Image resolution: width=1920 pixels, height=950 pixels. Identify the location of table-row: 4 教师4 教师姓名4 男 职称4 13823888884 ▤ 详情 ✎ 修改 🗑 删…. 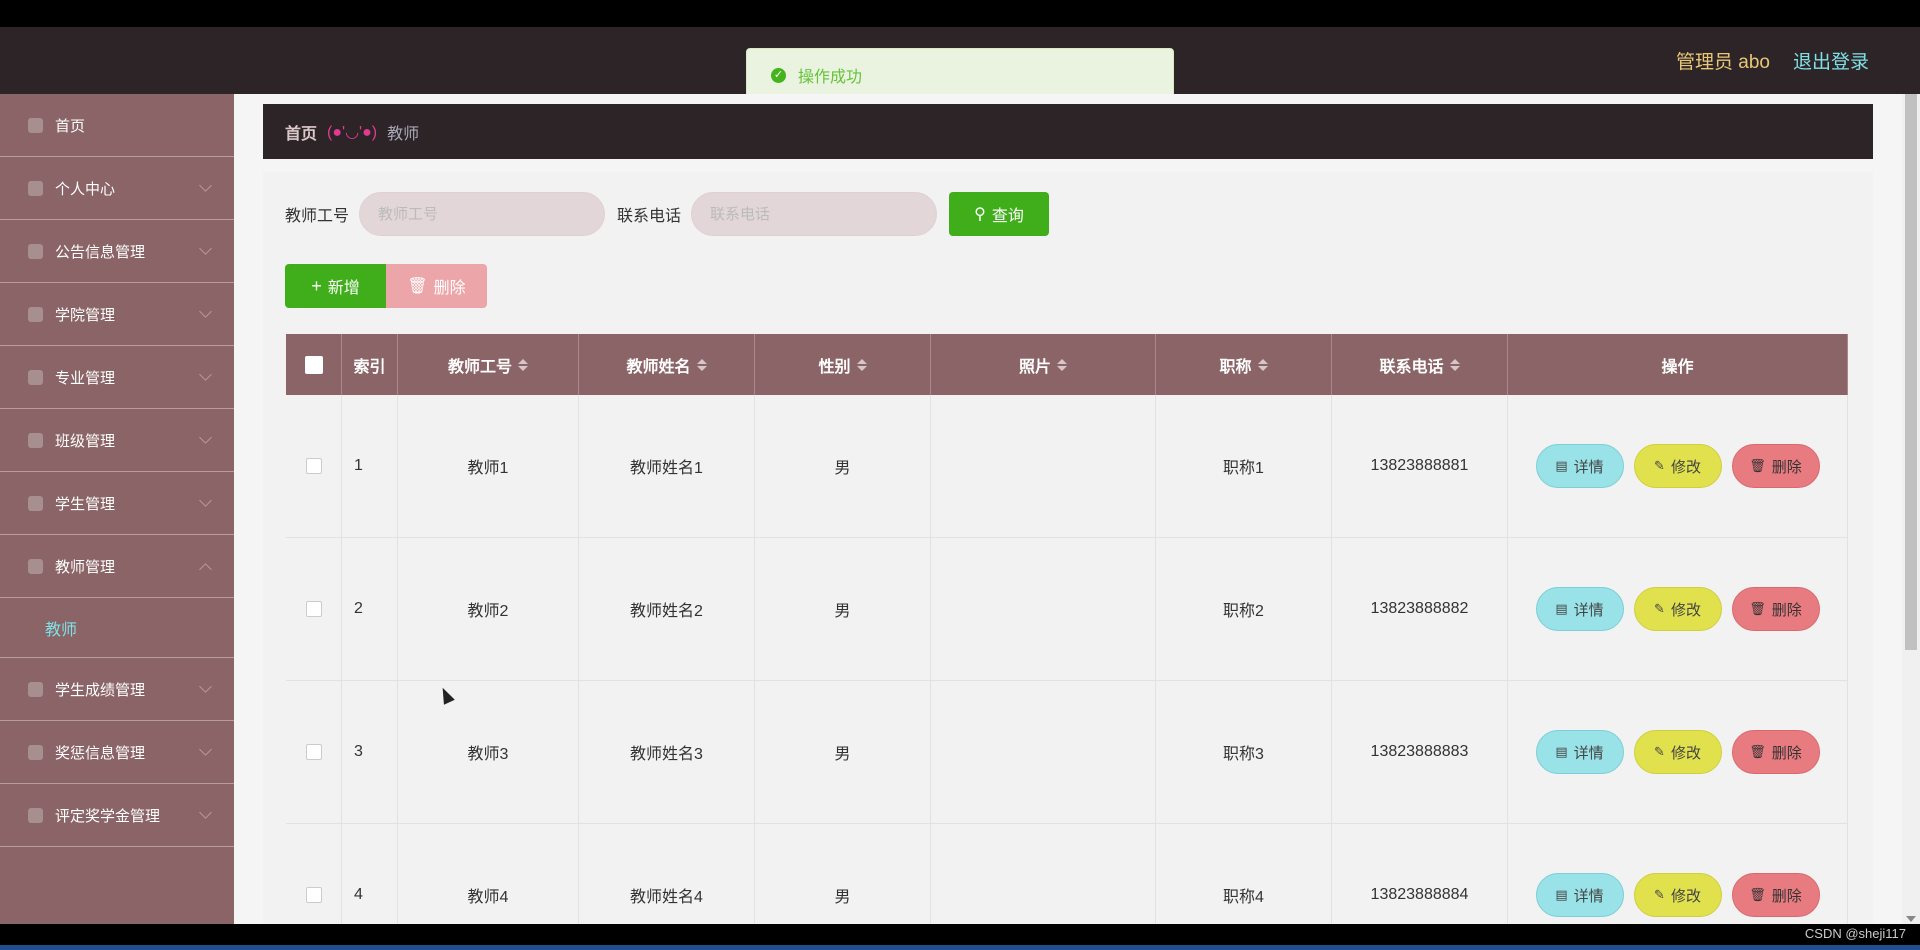
(1067, 874).